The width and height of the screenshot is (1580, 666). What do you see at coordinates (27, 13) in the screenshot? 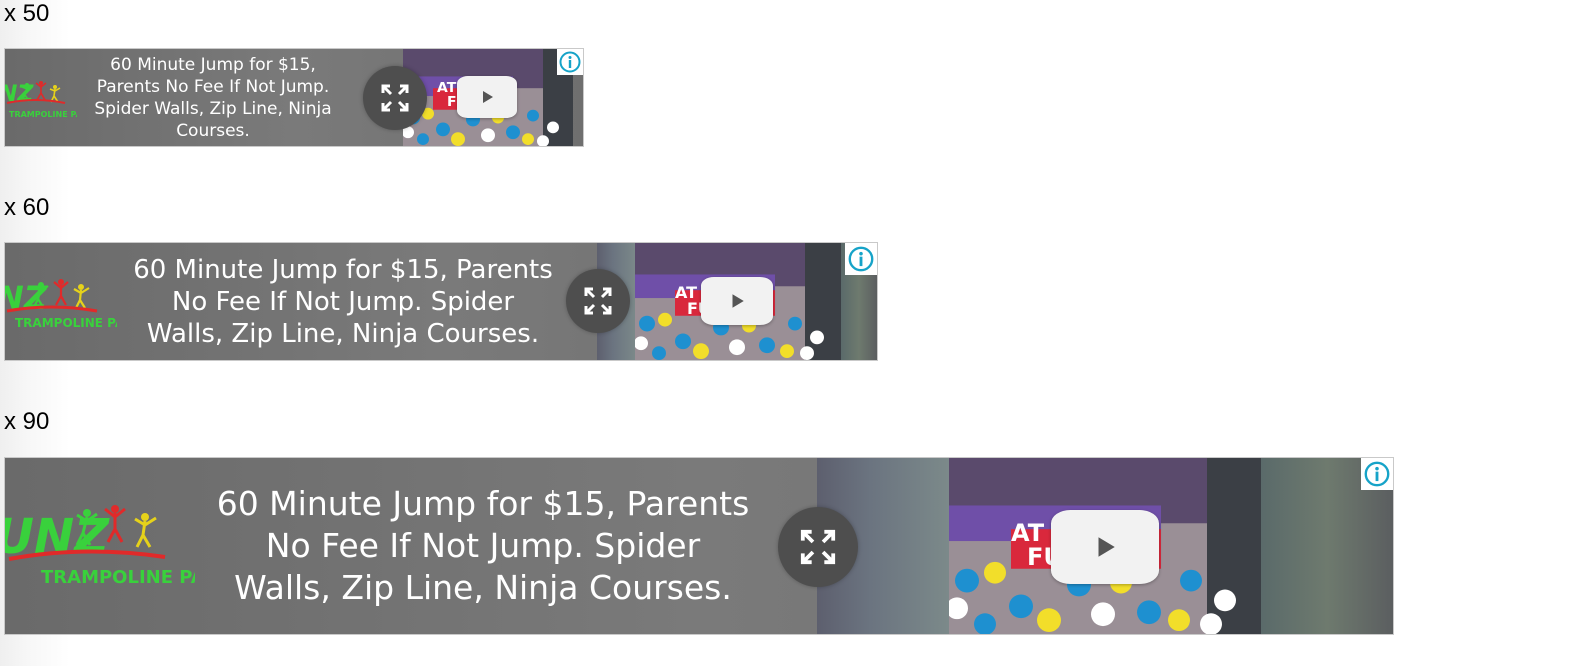
I see `ad-size-label: x 50` at bounding box center [27, 13].